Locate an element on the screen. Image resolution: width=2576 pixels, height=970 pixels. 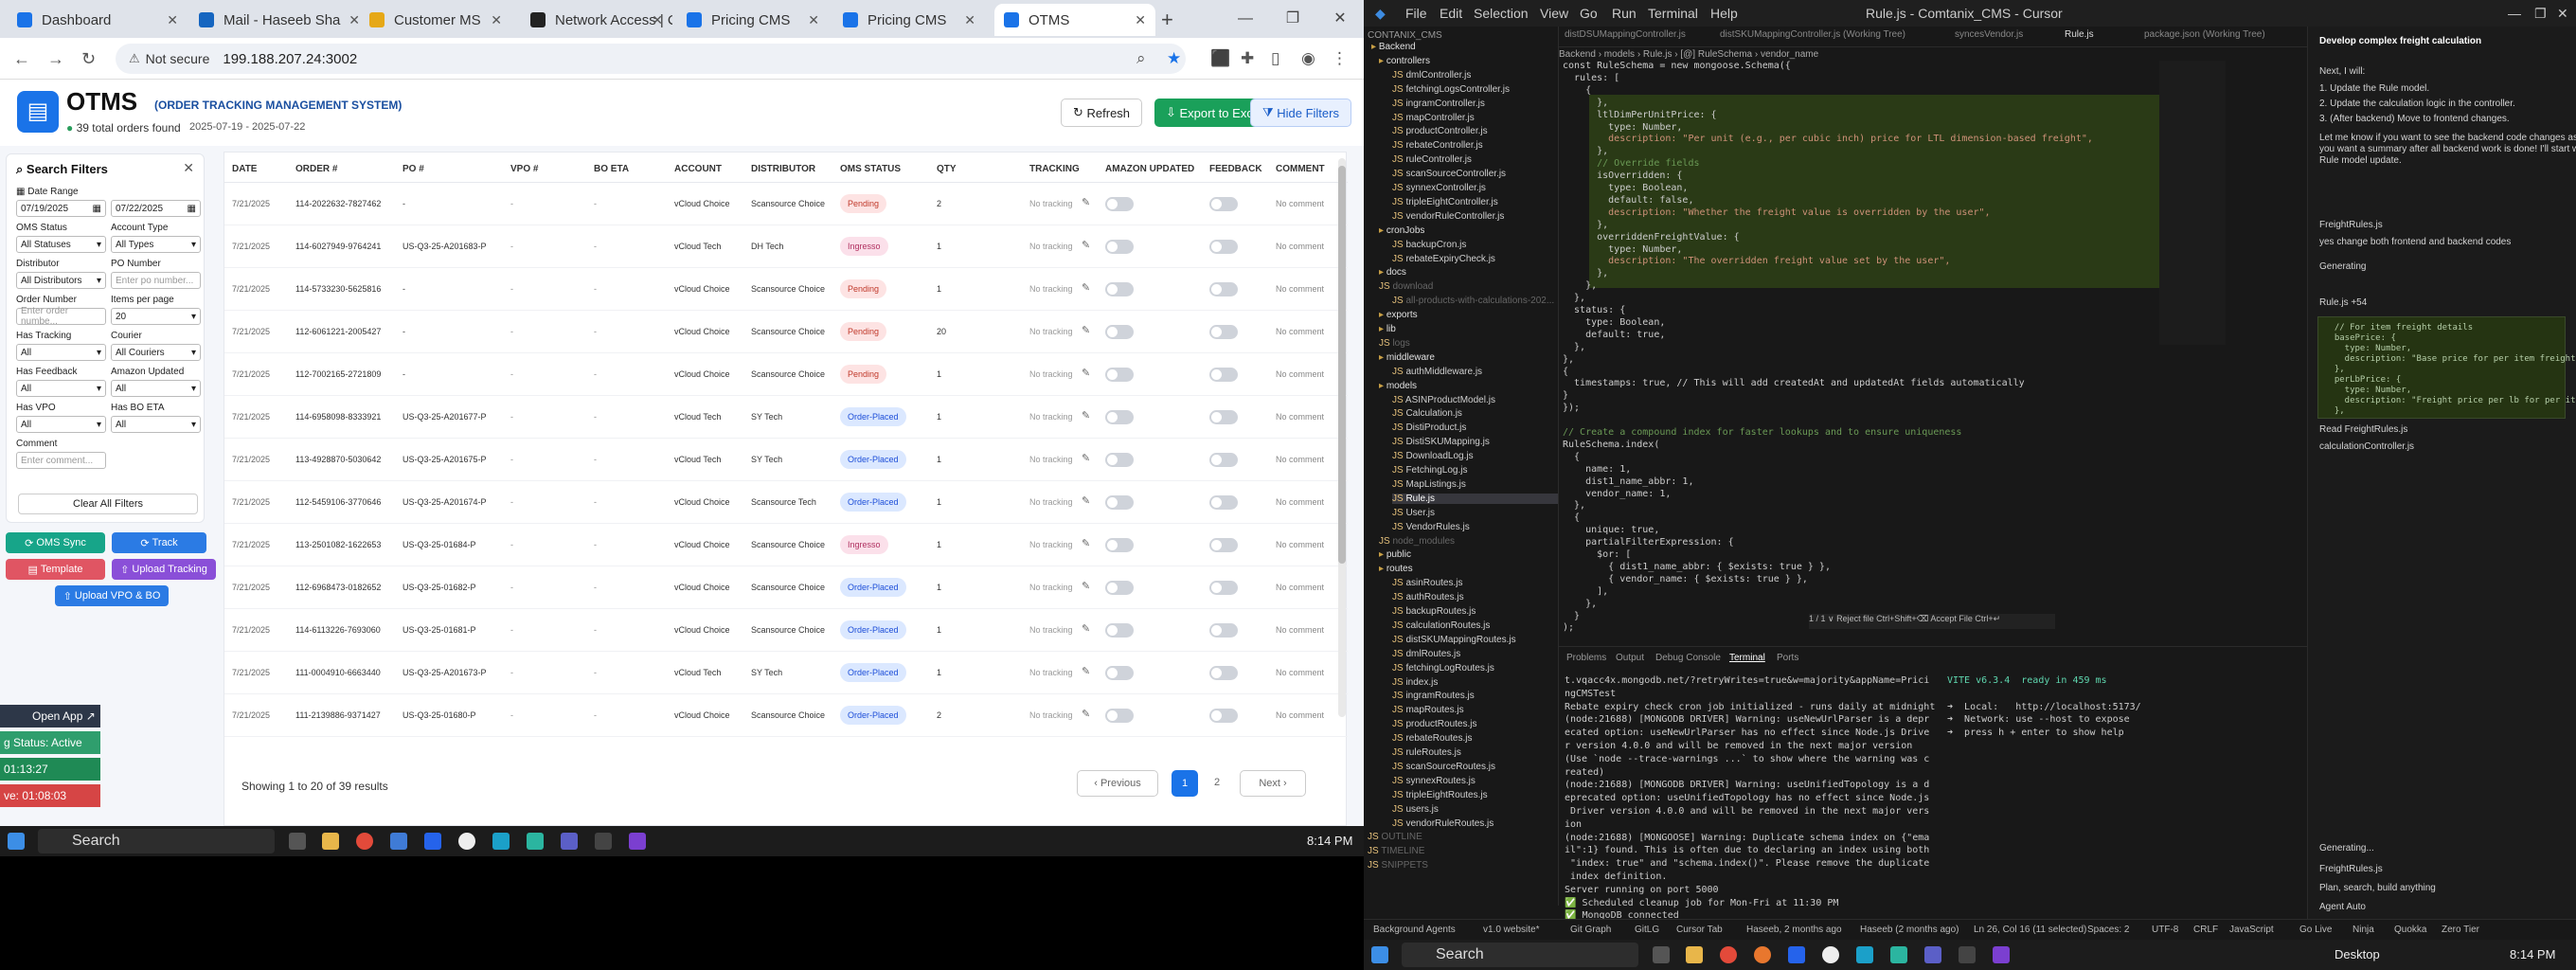
code-line: $or: [ is located at coordinates (1597, 556).